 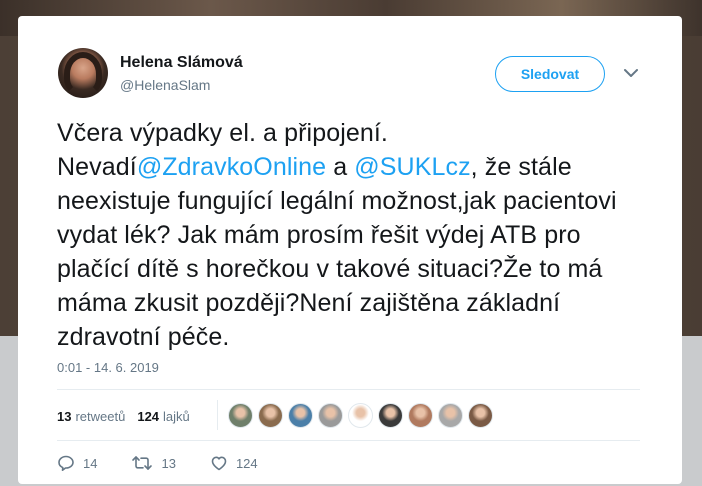 What do you see at coordinates (217, 415) in the screenshot?
I see `stats-separator` at bounding box center [217, 415].